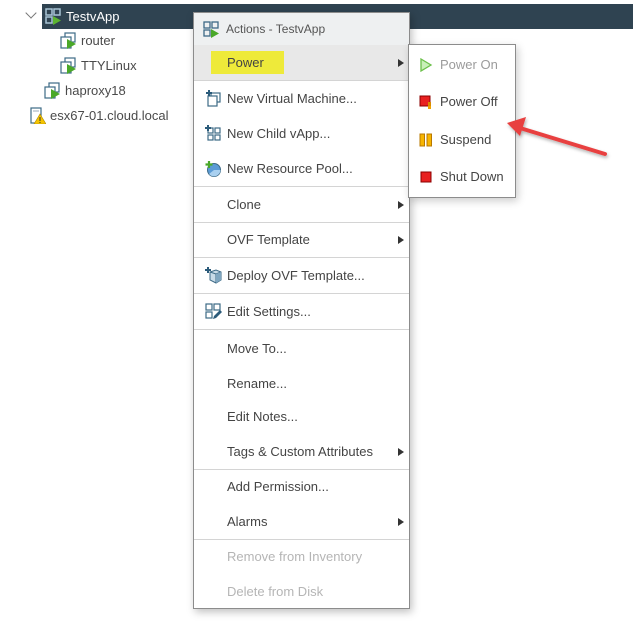  What do you see at coordinates (426, 64) in the screenshot?
I see `power-on-icon` at bounding box center [426, 64].